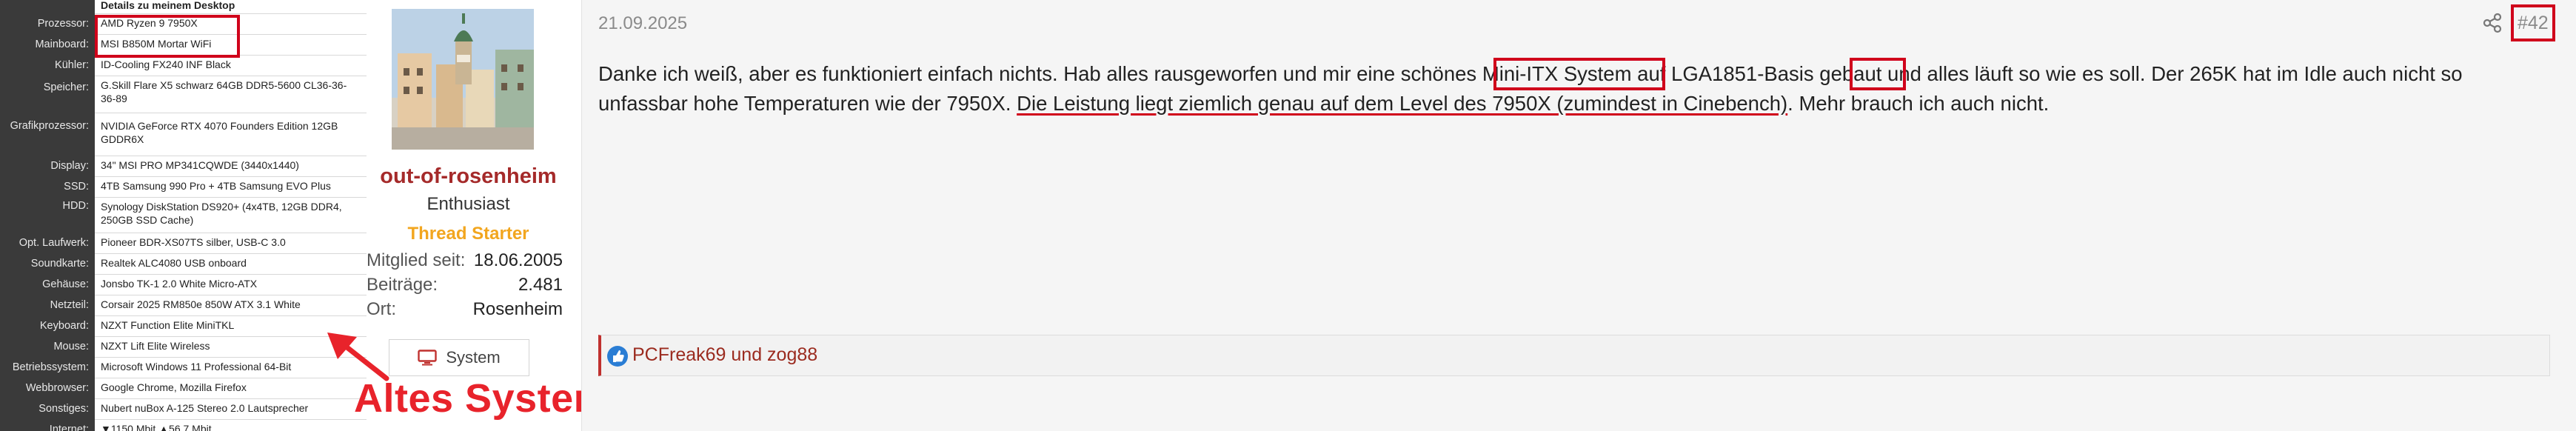 Image resolution: width=2576 pixels, height=431 pixels. Describe the element at coordinates (2533, 23) in the screenshot. I see `post-number-link: #42` at that location.